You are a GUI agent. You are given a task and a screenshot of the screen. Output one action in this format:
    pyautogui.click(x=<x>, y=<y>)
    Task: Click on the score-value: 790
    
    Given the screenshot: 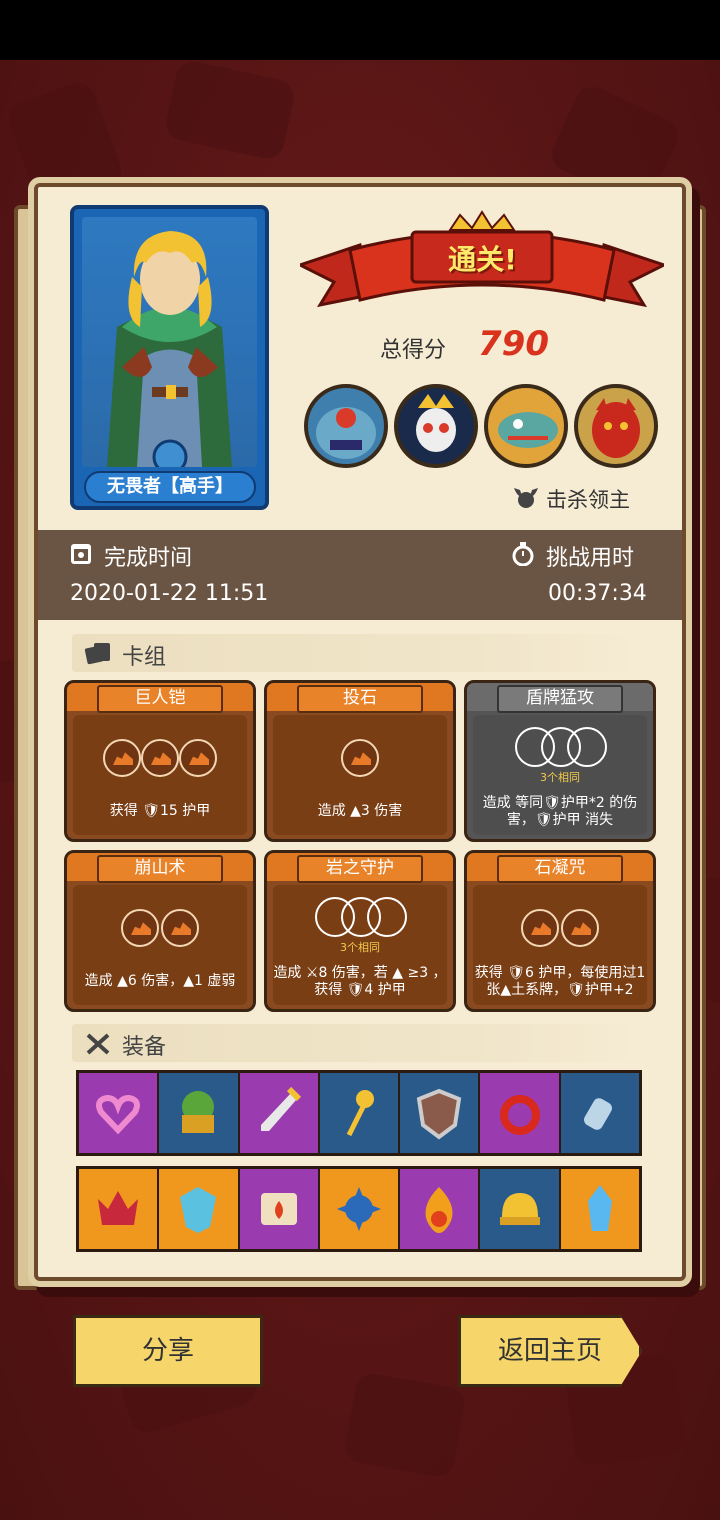 What is the action you would take?
    pyautogui.click(x=513, y=344)
    